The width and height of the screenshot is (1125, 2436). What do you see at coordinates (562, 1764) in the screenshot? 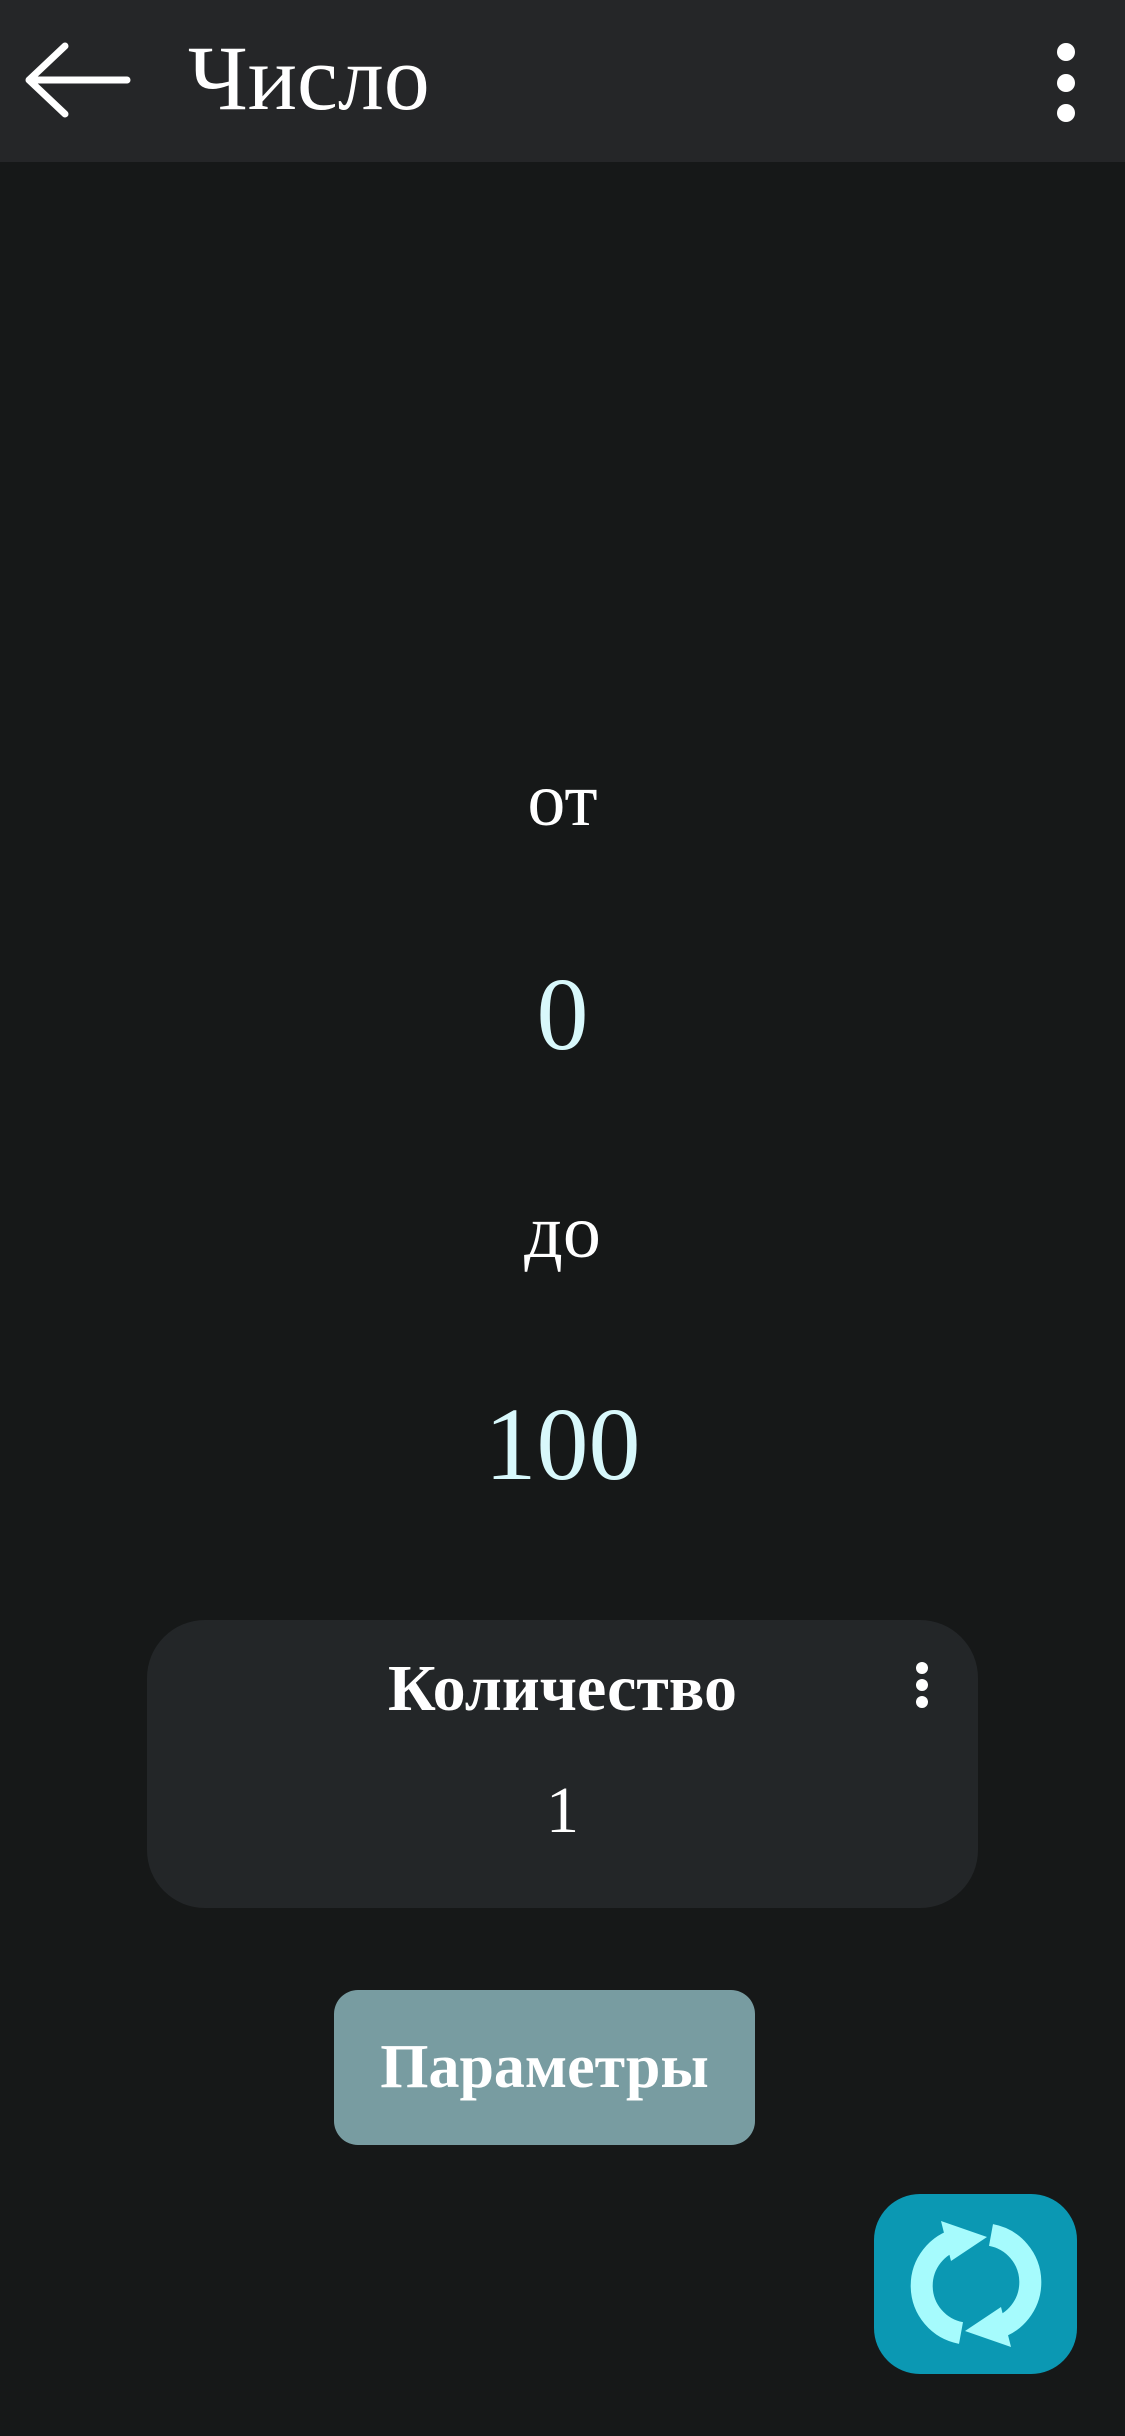
I see `count-card: Количество 1` at bounding box center [562, 1764].